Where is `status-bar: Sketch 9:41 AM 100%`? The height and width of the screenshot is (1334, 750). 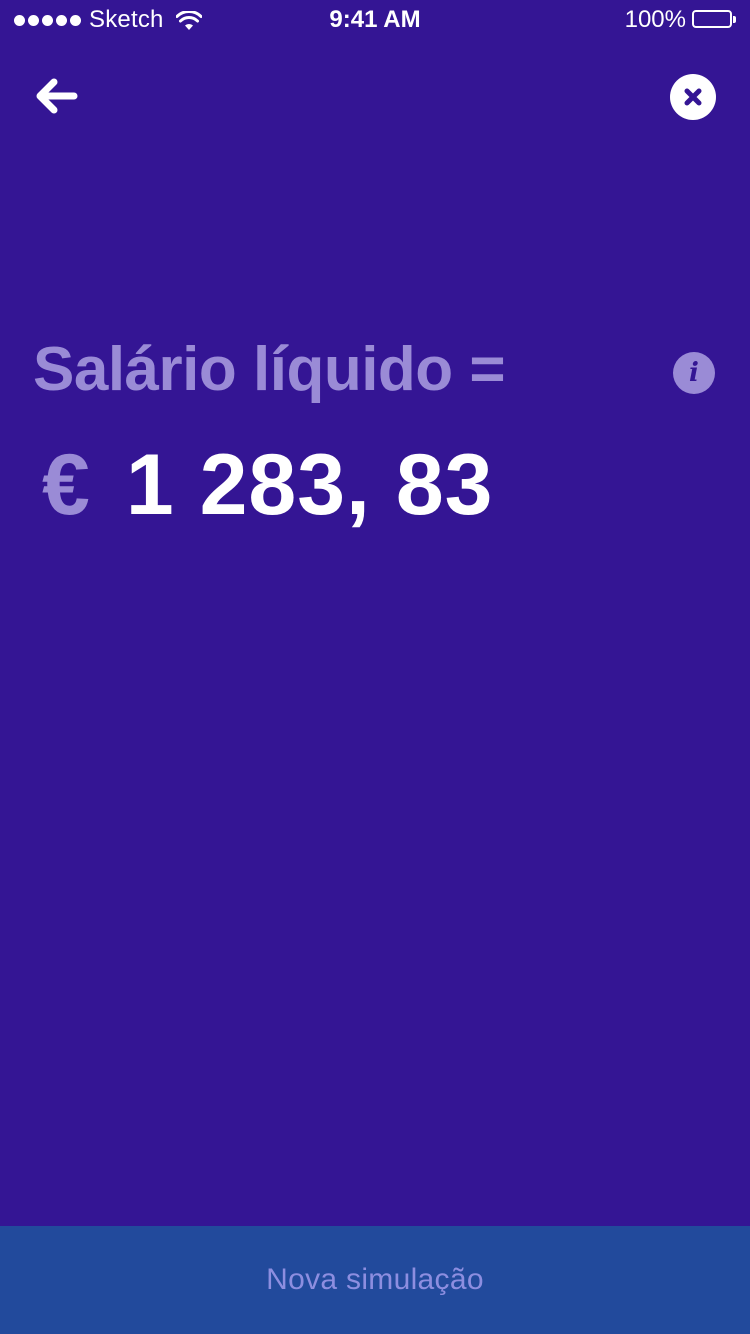 status-bar: Sketch 9:41 AM 100% is located at coordinates (375, 20).